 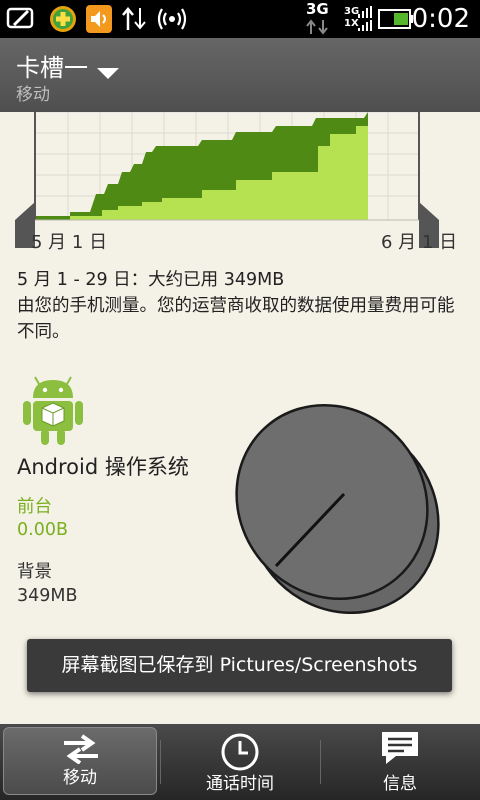 I want to click on bottom-tab-bar: 移动 通话时间 信息, so click(x=240, y=762).